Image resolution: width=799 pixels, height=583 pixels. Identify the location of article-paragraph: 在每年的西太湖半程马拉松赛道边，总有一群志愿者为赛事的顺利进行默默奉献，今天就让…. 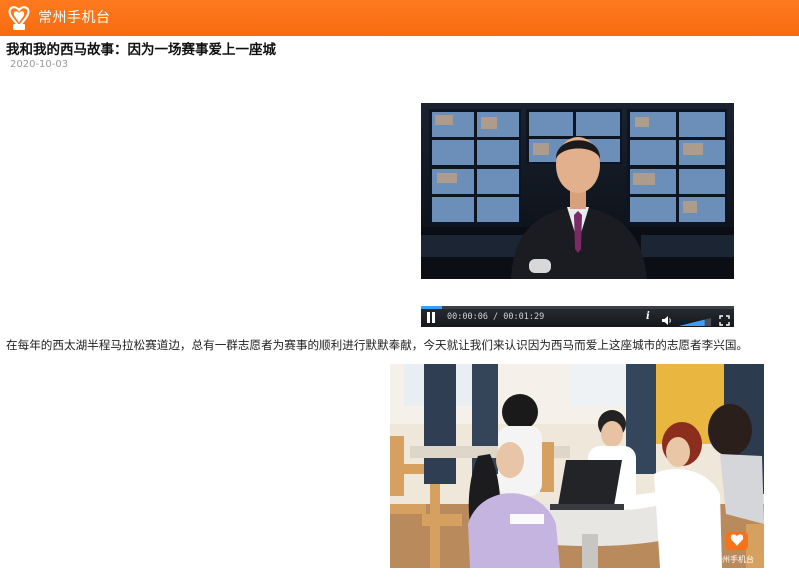
(377, 345).